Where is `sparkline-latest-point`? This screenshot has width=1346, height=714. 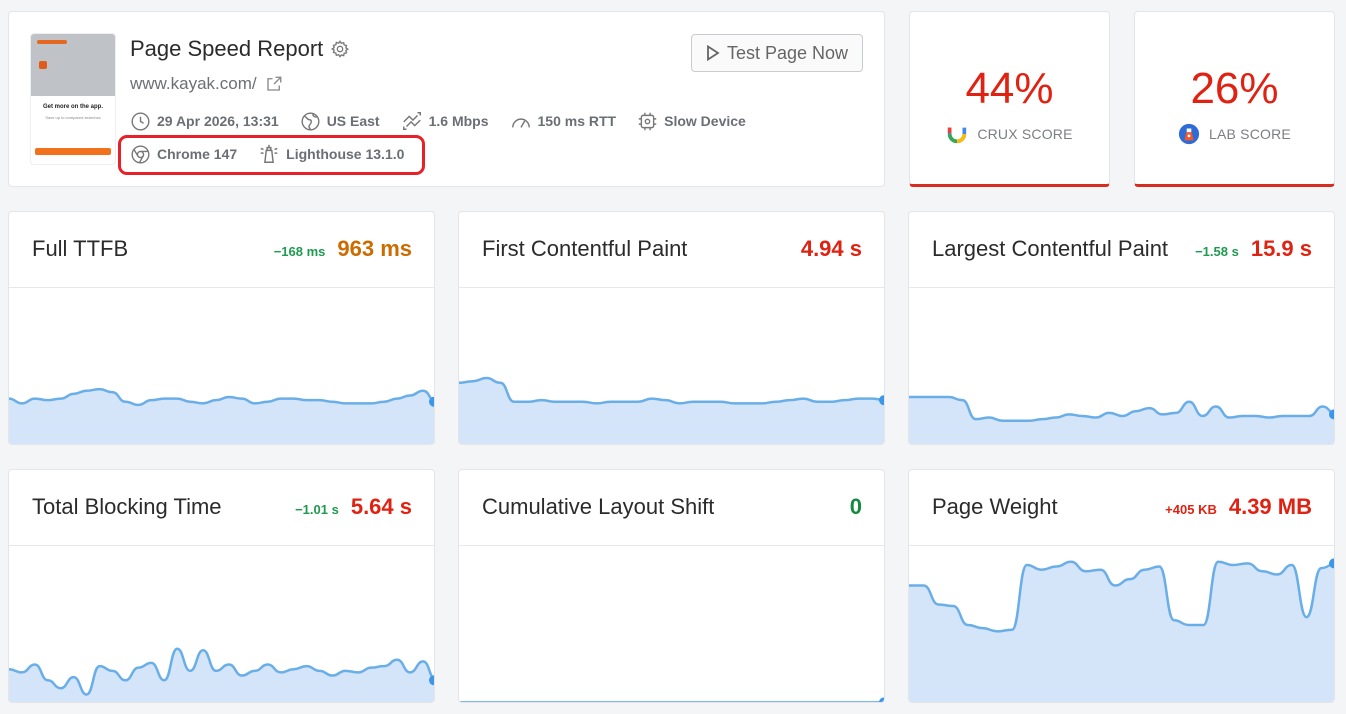
sparkline-latest-point is located at coordinates (882, 700).